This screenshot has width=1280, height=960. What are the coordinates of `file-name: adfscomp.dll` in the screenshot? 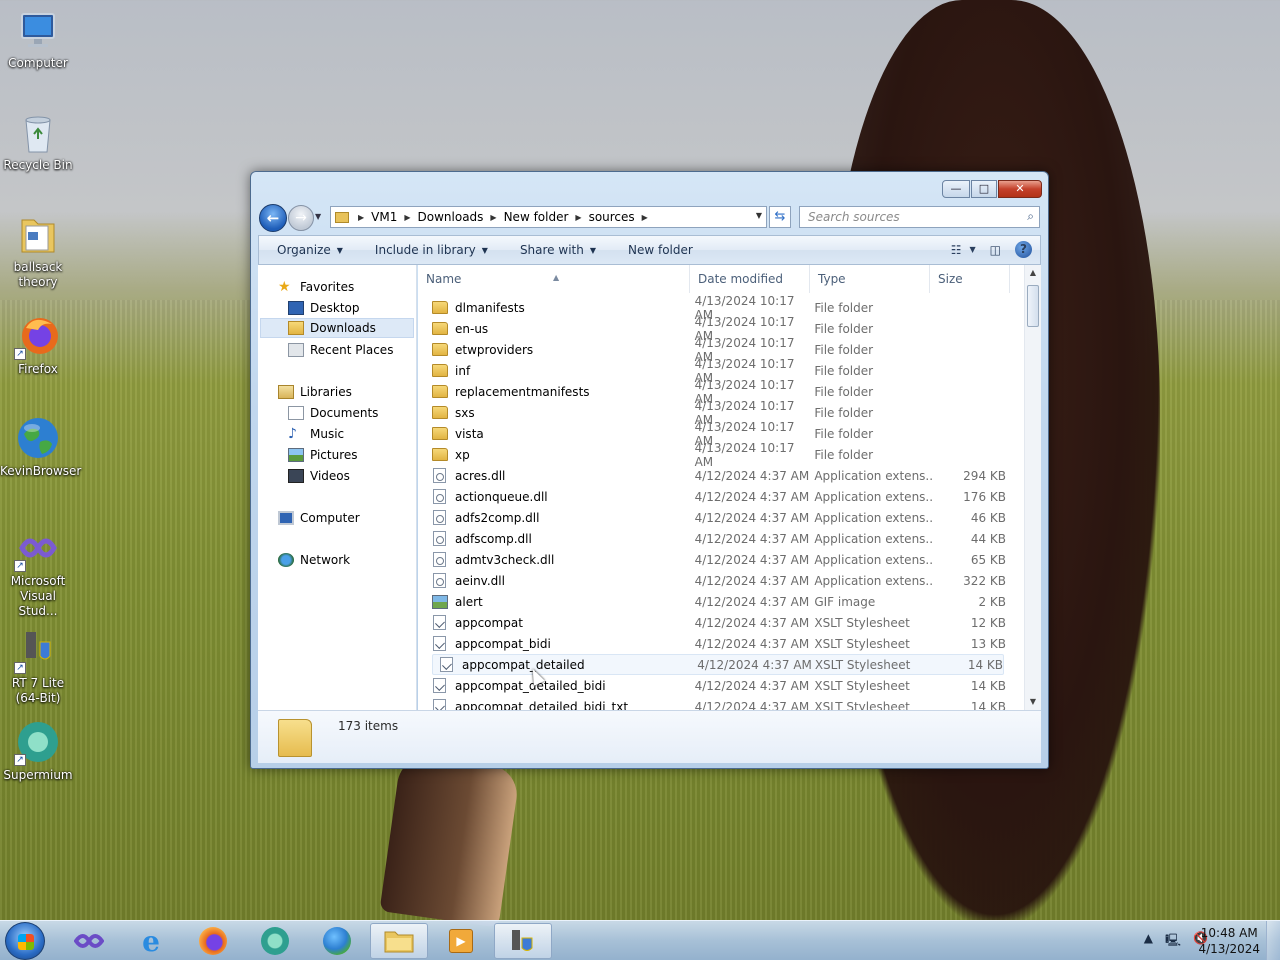 It's located at (493, 538).